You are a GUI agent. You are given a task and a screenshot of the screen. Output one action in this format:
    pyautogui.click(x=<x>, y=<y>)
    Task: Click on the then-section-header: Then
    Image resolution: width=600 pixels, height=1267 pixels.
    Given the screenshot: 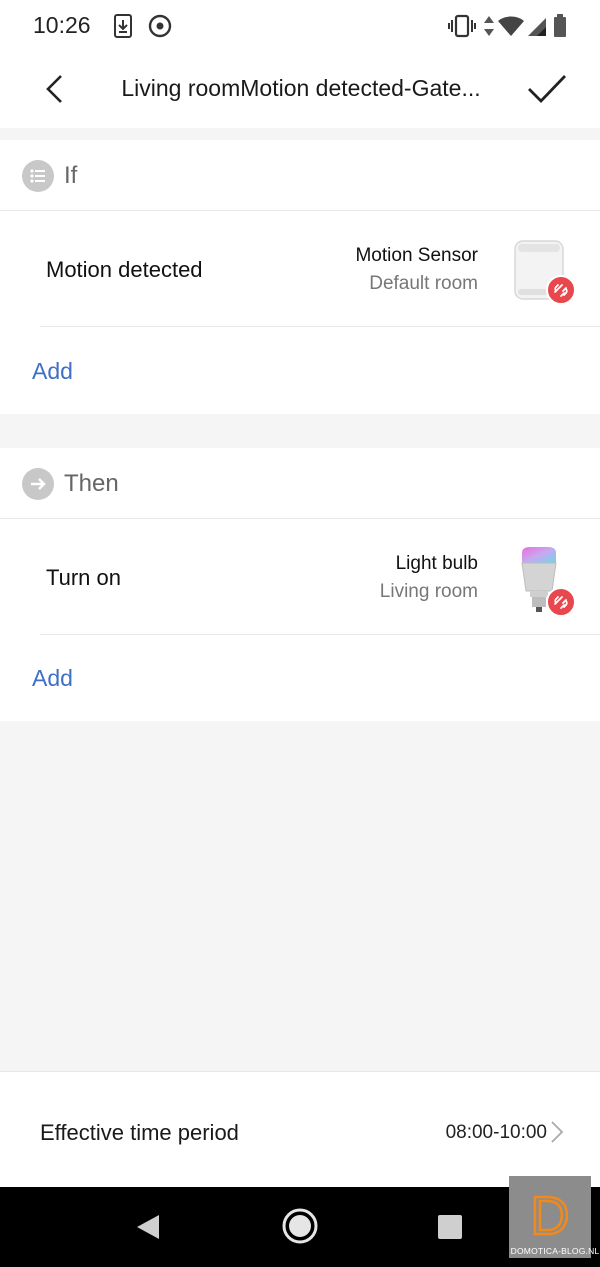 What is the action you would take?
    pyautogui.click(x=300, y=483)
    